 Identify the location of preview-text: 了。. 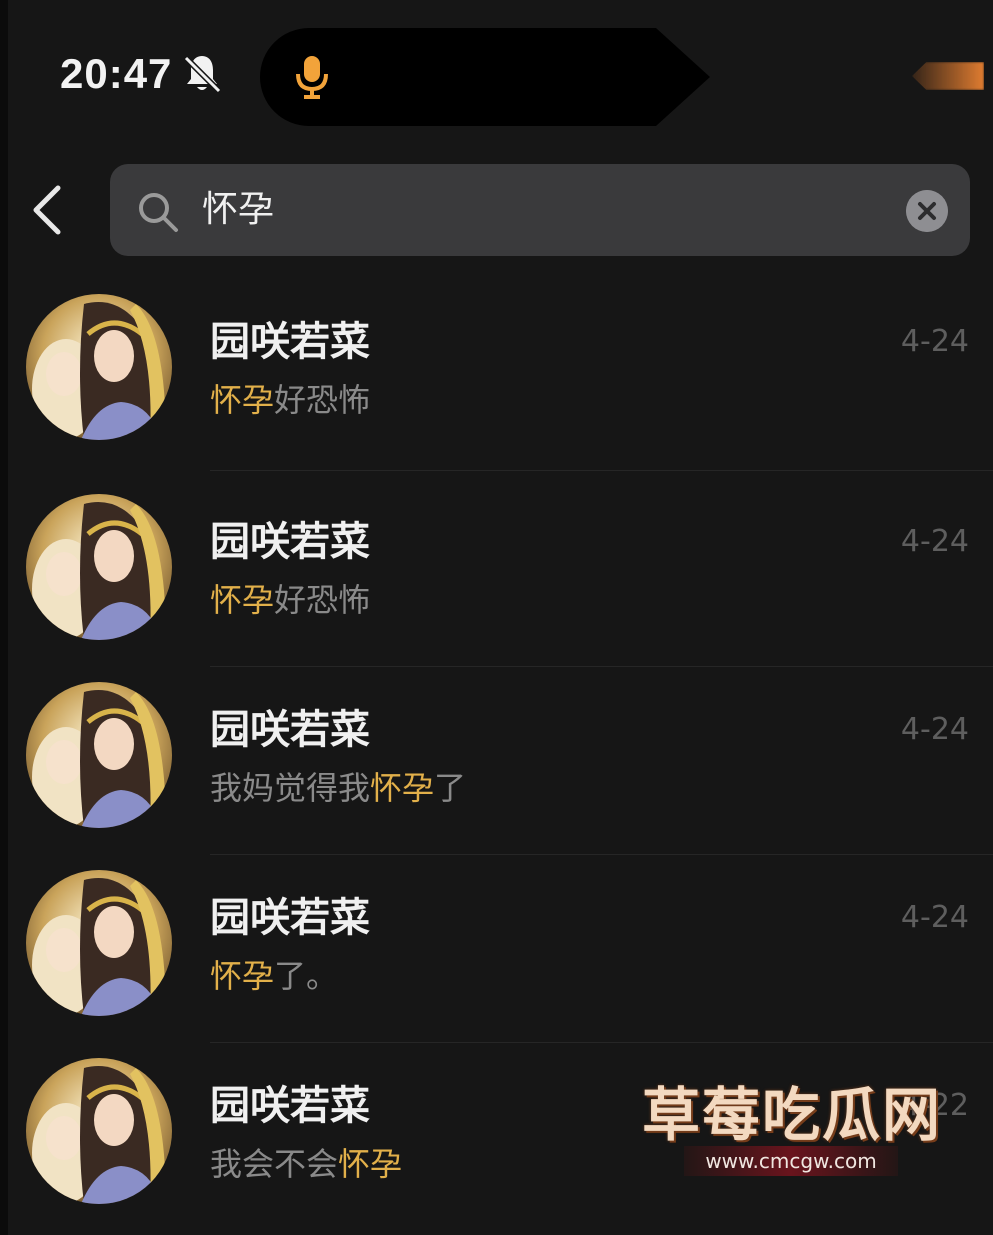
(306, 976).